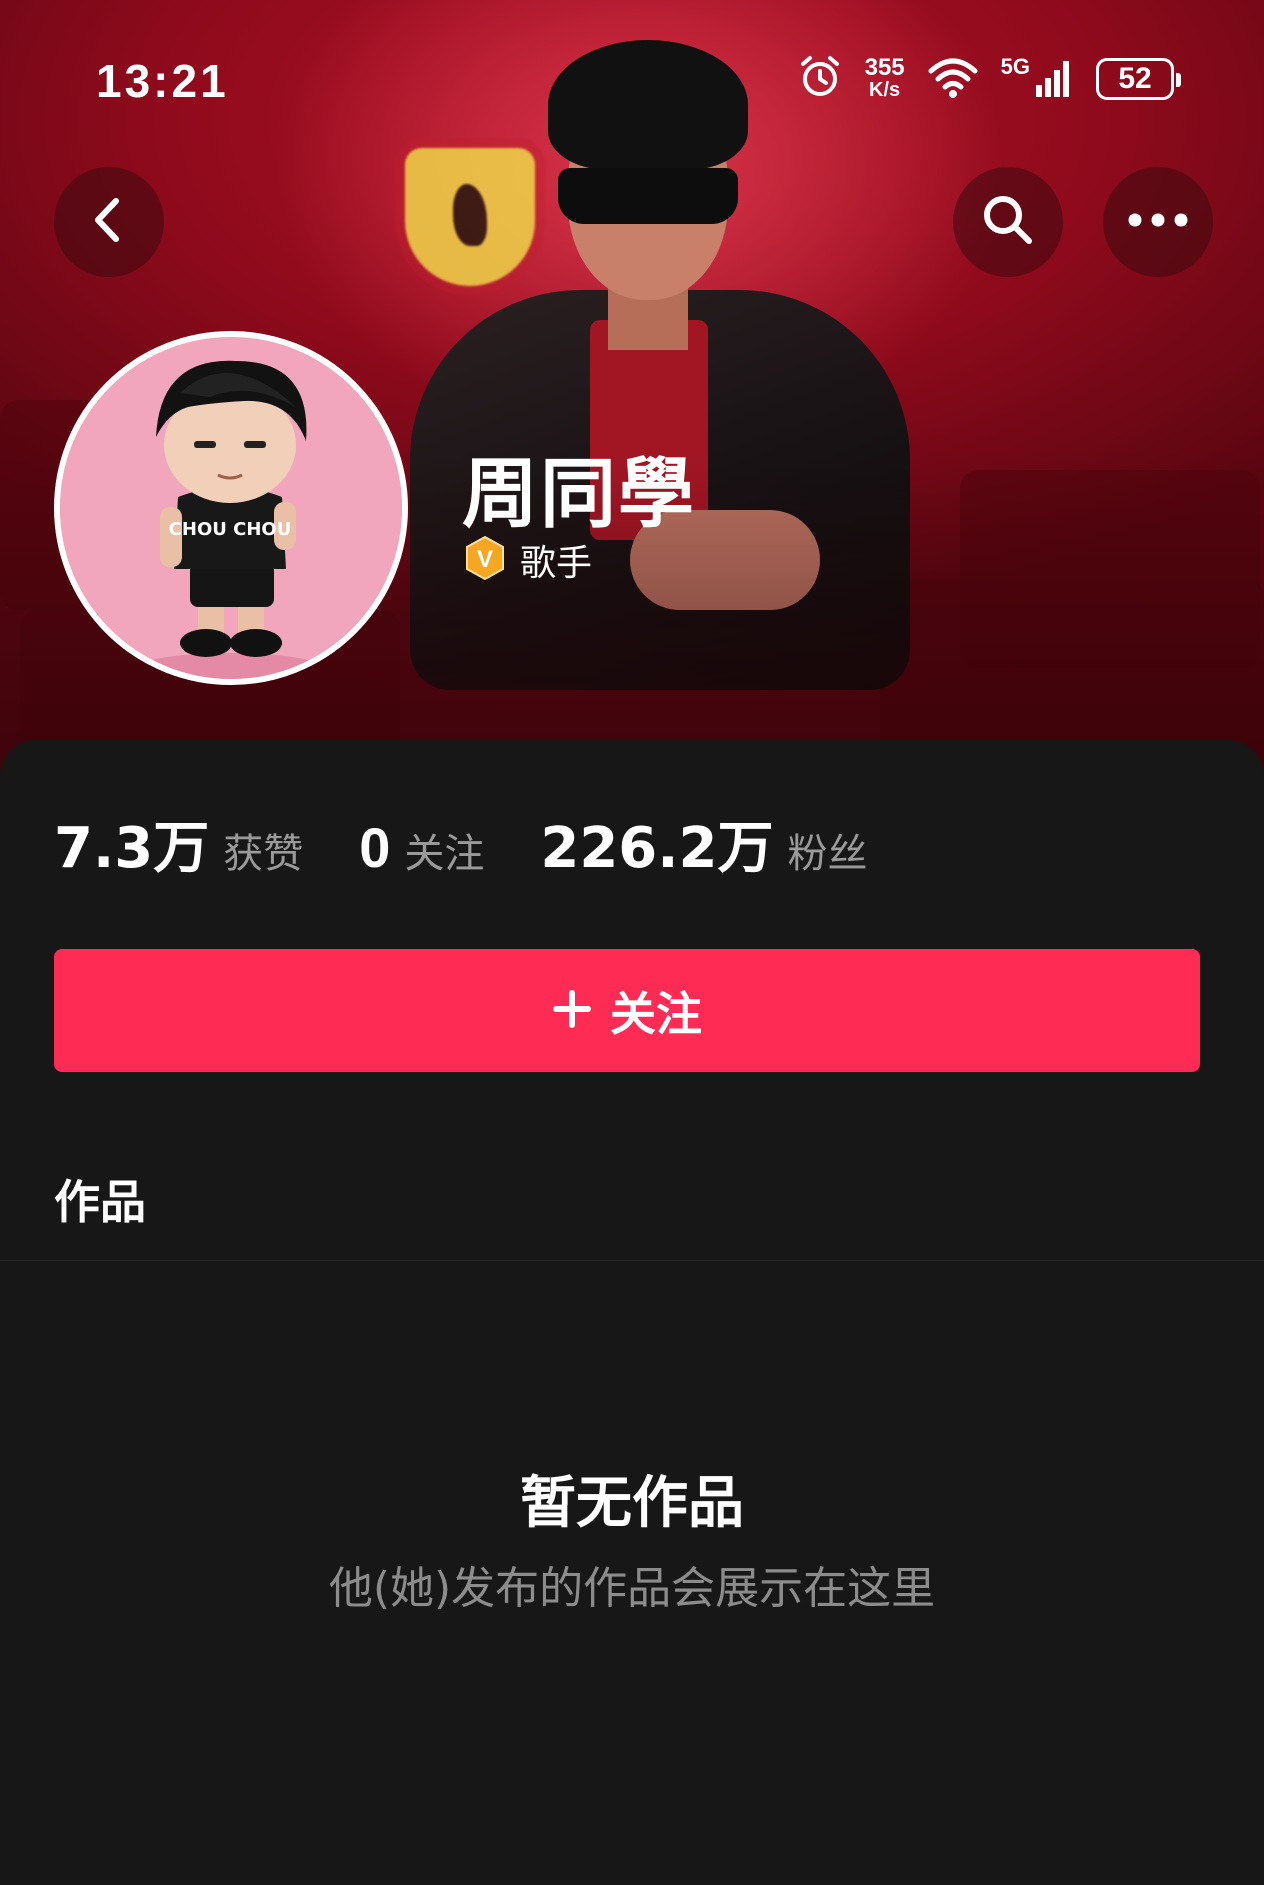 Image resolution: width=1264 pixels, height=1885 pixels. I want to click on more-horizontal-icon, so click(1158, 222).